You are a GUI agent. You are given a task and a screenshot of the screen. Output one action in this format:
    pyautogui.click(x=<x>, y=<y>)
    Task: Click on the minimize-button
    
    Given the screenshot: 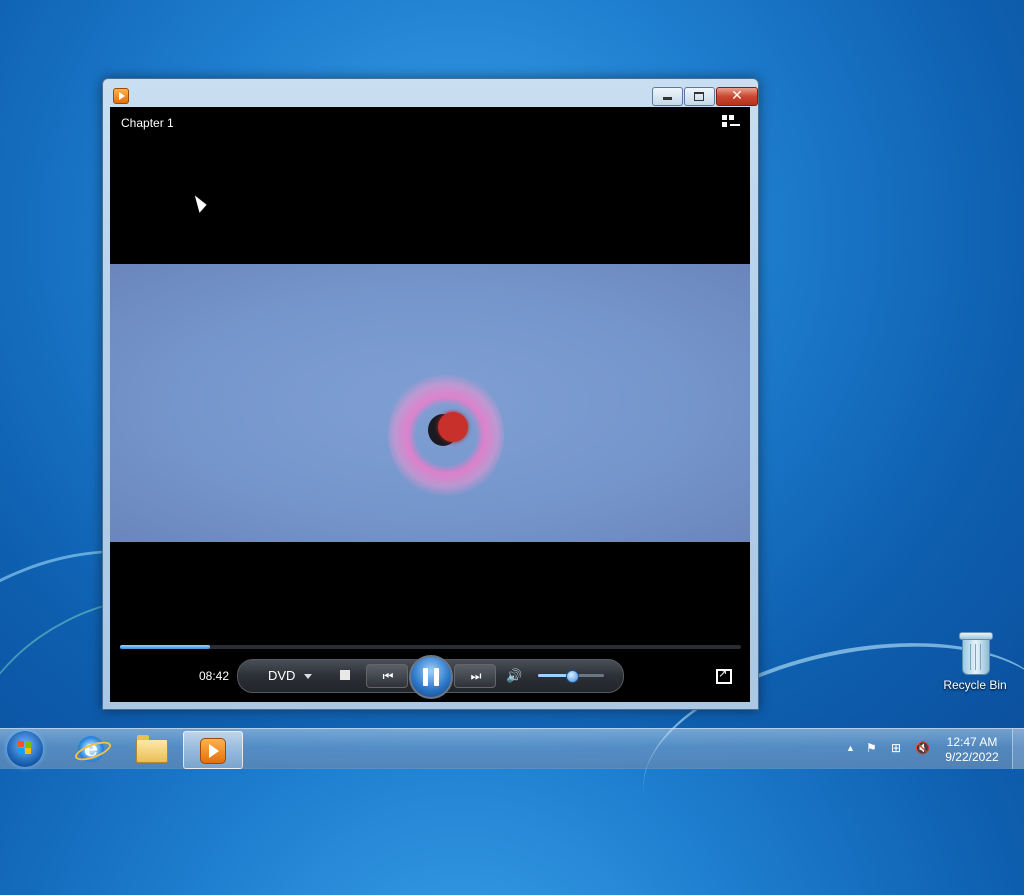 What is the action you would take?
    pyautogui.click(x=667, y=96)
    